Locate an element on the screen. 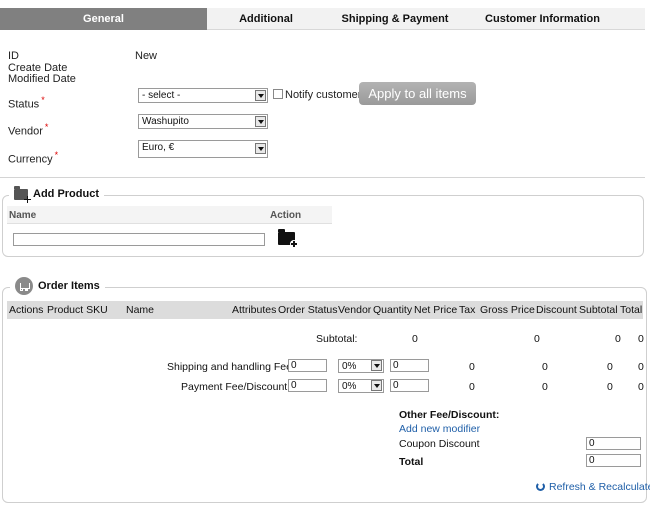 This screenshot has height=512, width=650. payment-fee-amount-input: 0 is located at coordinates (307, 385).